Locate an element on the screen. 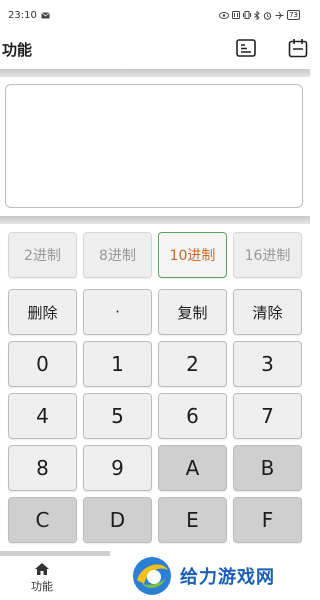 The height and width of the screenshot is (600, 320). calendar-button is located at coordinates (298, 48).